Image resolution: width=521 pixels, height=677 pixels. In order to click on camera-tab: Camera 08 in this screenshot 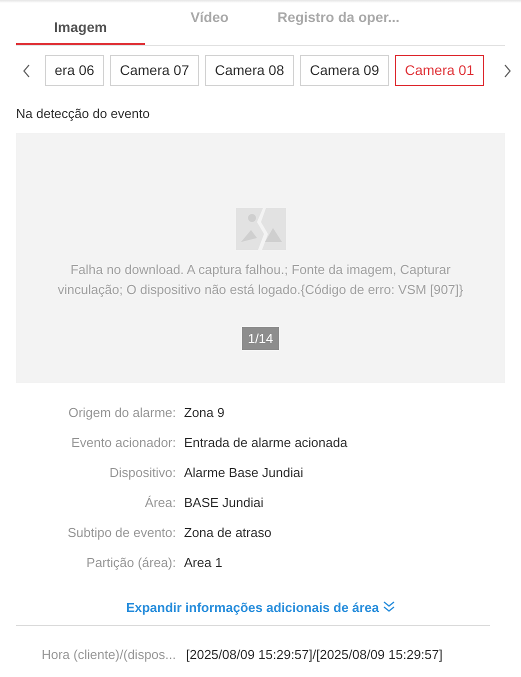, I will do `click(249, 70)`.